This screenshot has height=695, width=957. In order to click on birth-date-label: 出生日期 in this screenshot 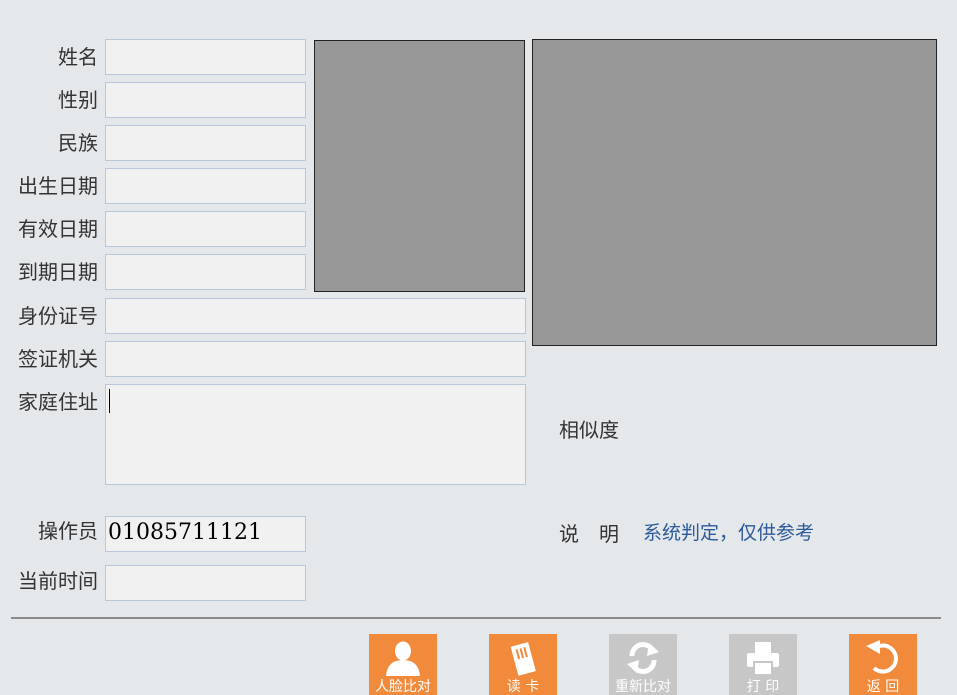, I will do `click(58, 186)`.